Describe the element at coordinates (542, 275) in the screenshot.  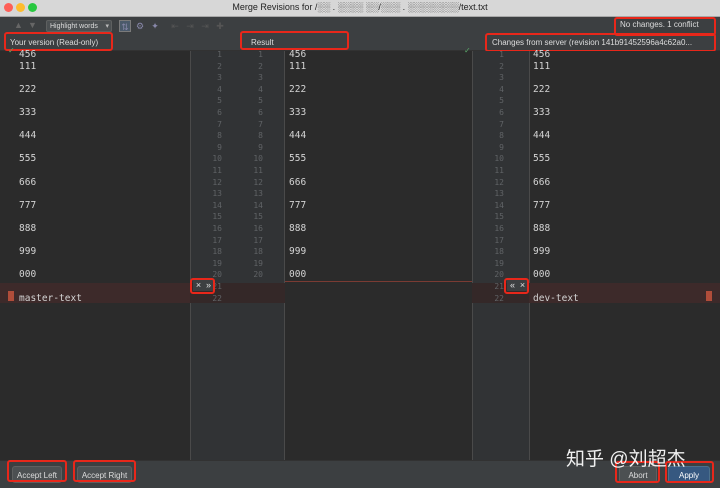
I see `right-code-line: 000` at that location.